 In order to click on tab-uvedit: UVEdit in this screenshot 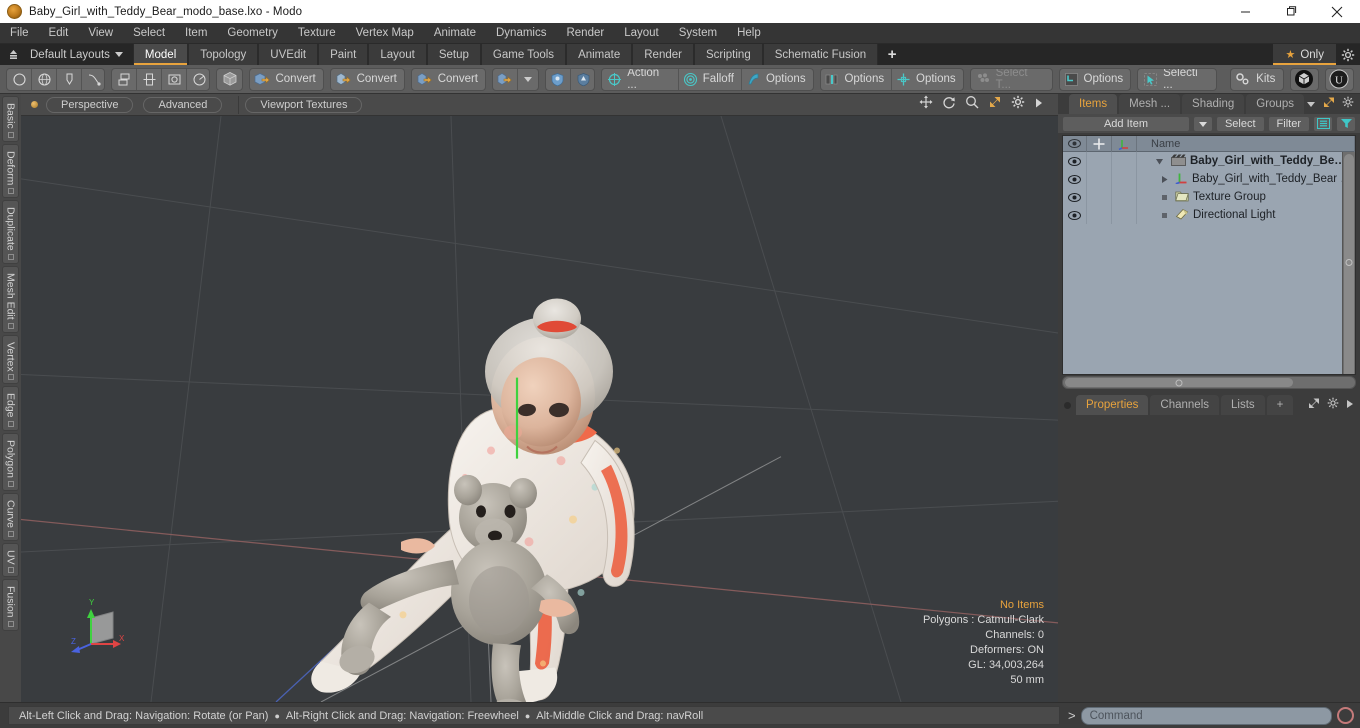, I will do `click(288, 54)`.